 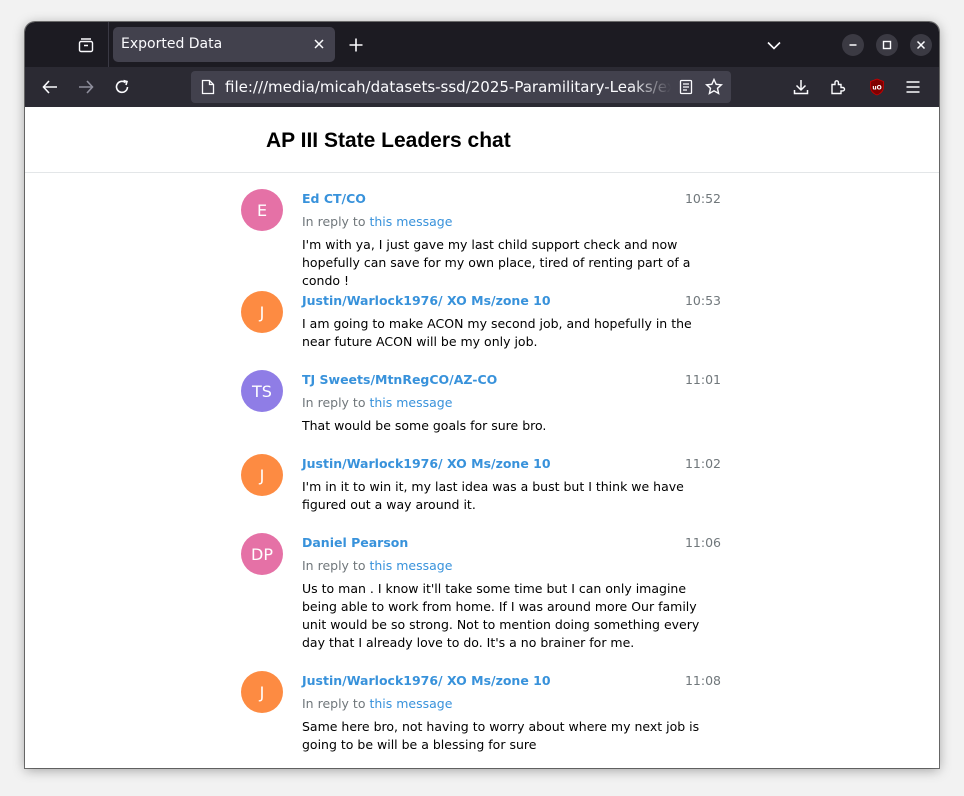 I want to click on tab-list-icon, so click(x=86, y=45).